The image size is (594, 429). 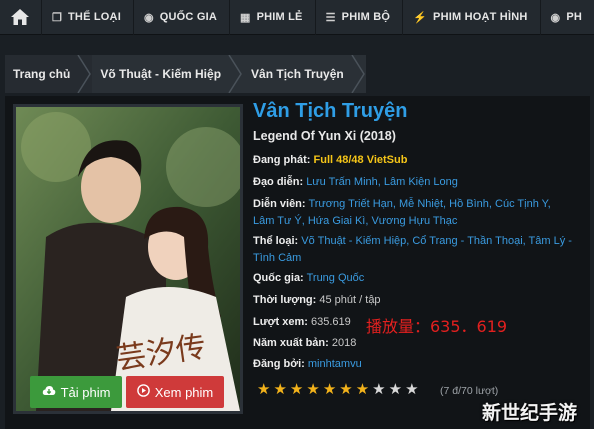 I want to click on breadcrumb-current: Vân Tịch Truyện, so click(x=304, y=74).